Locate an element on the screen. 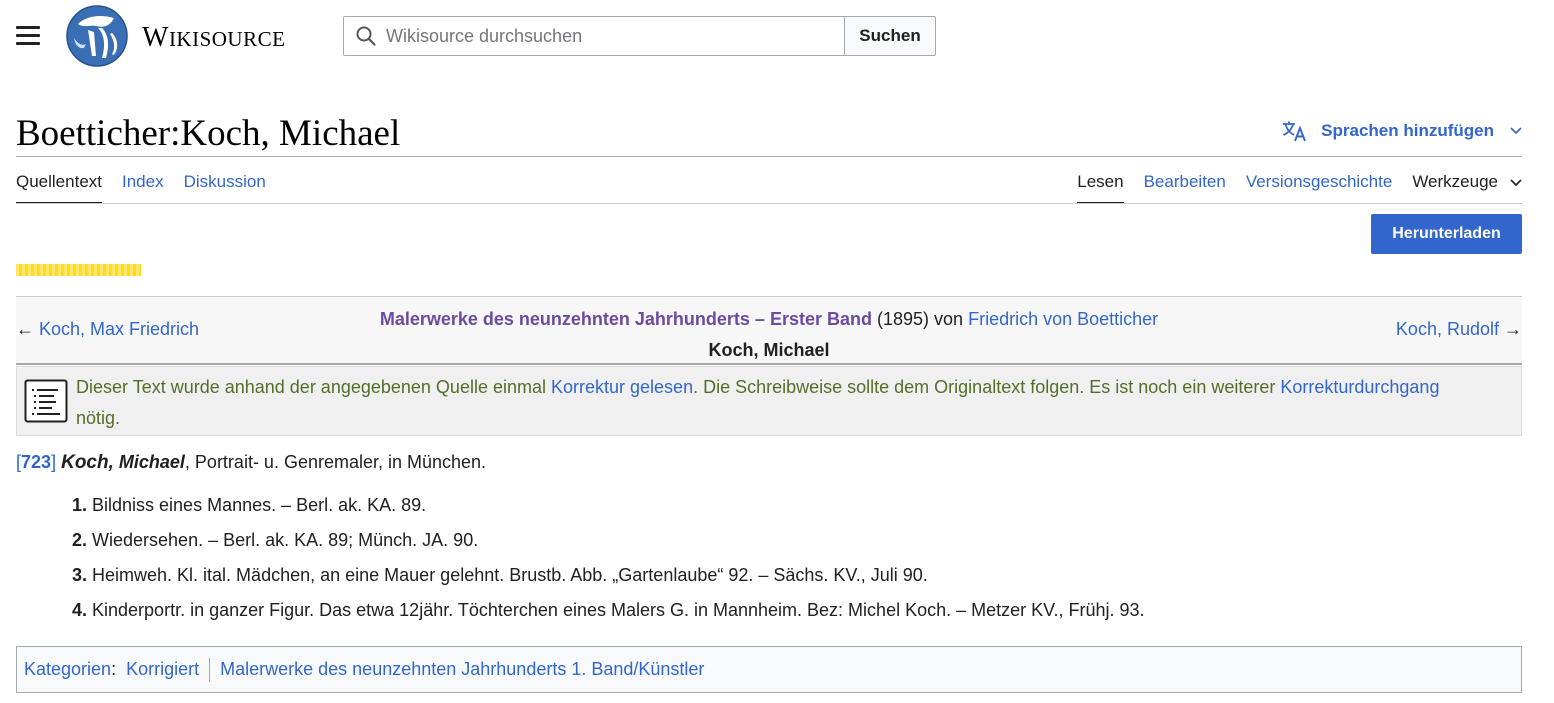  add-languages-button: Sprachen hinzufügen is located at coordinates (1401, 131).